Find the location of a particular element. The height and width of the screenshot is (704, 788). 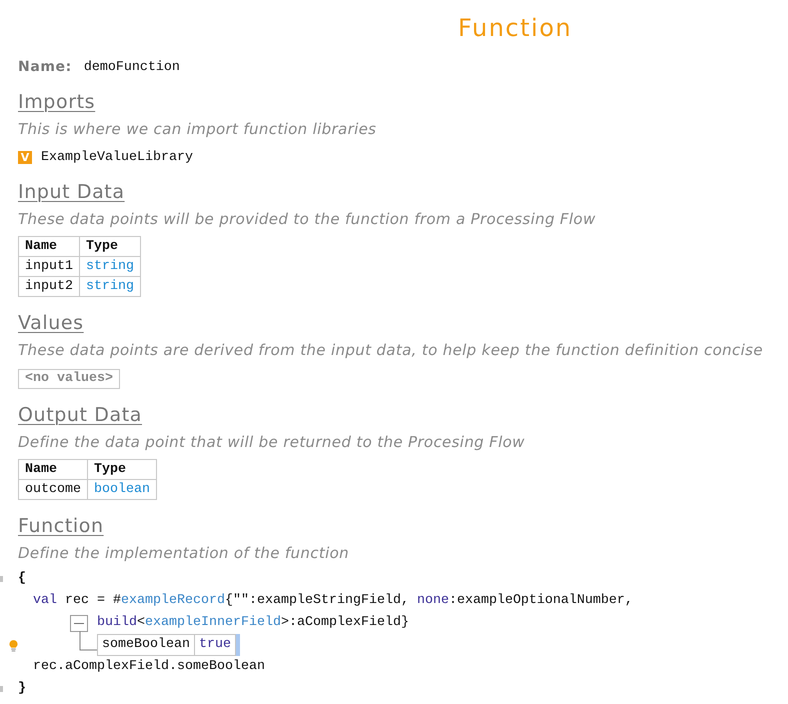

code-line: { is located at coordinates (22, 579).